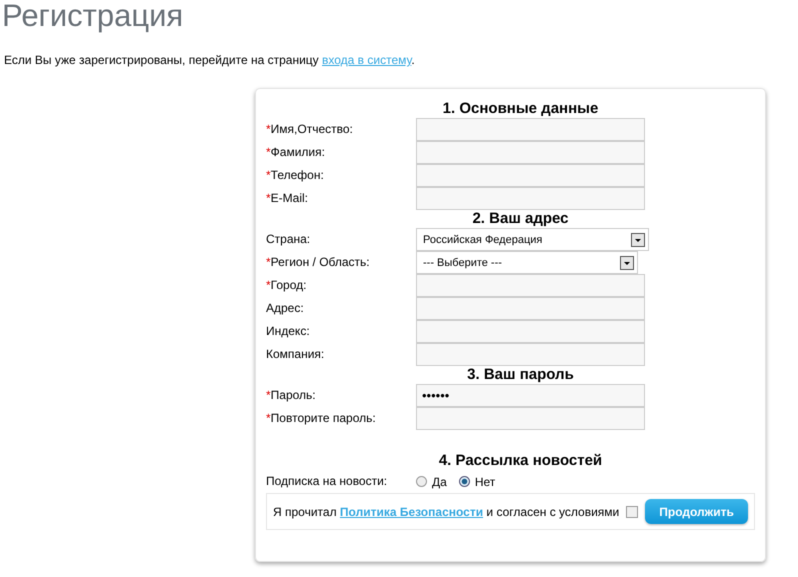  What do you see at coordinates (288, 331) in the screenshot?
I see `field-label: Индекс:` at bounding box center [288, 331].